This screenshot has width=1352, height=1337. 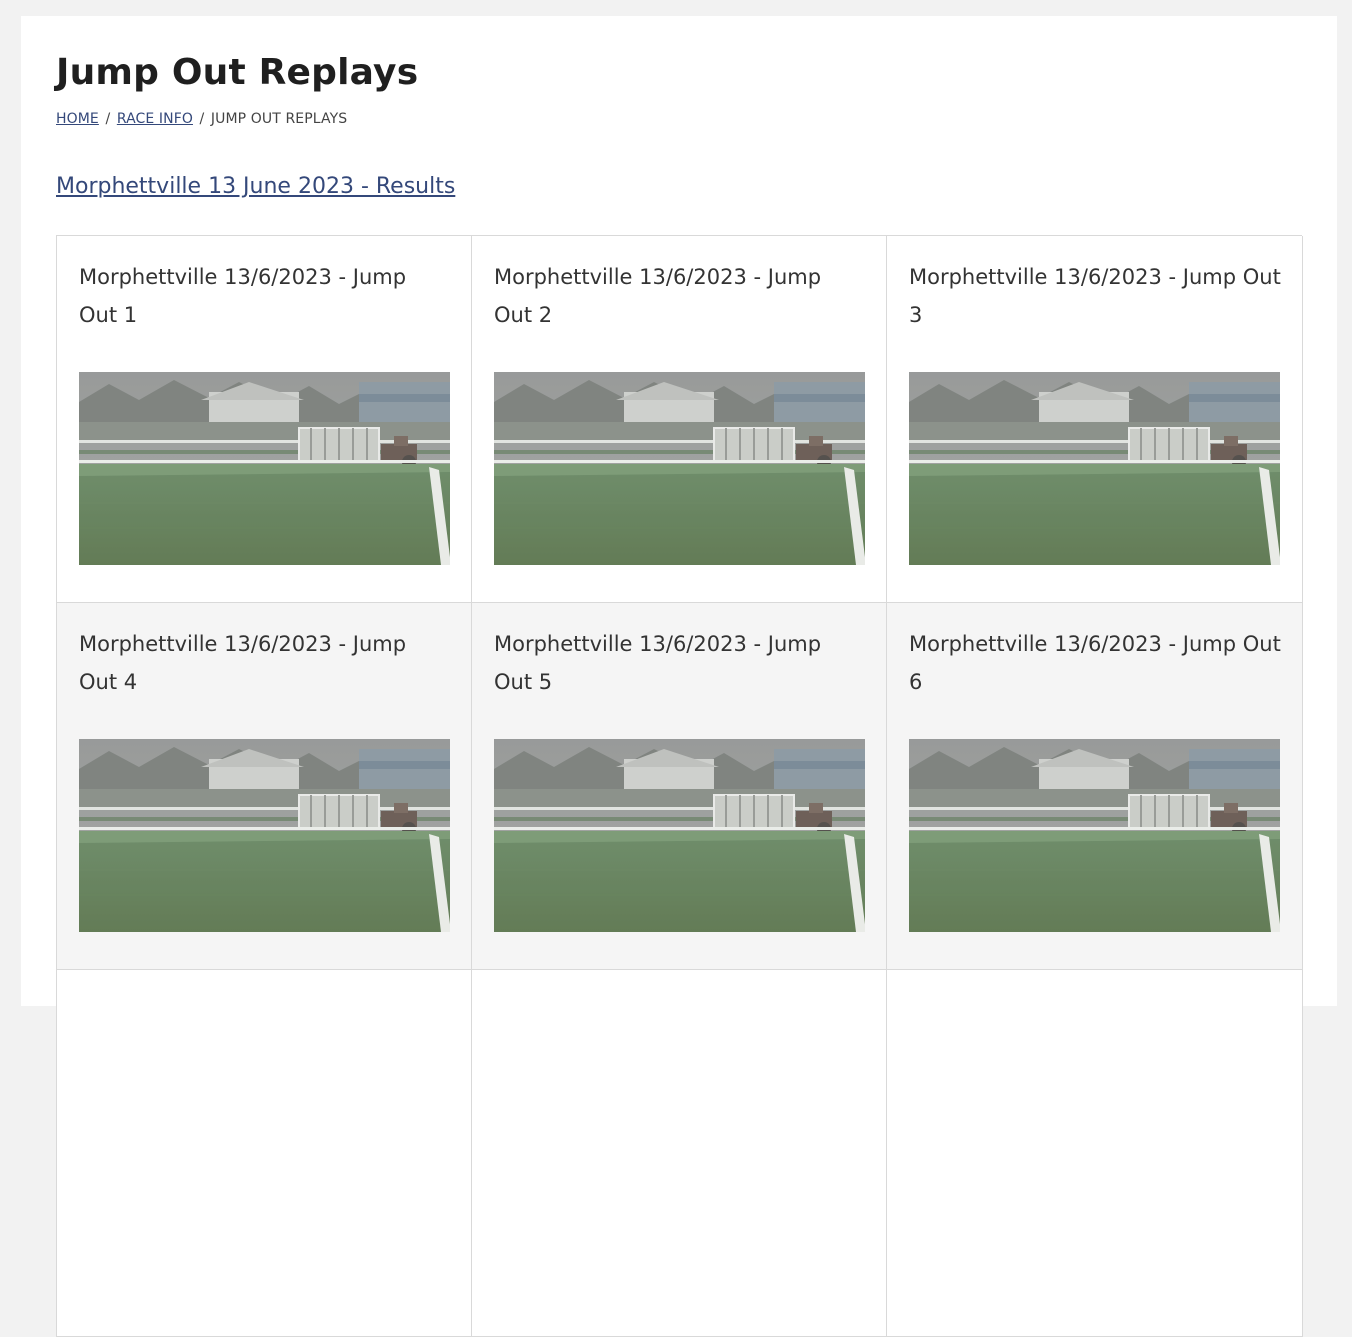 I want to click on replay-title: Morphettville 13/6/2023 - Jump Out 3, so click(x=1095, y=296).